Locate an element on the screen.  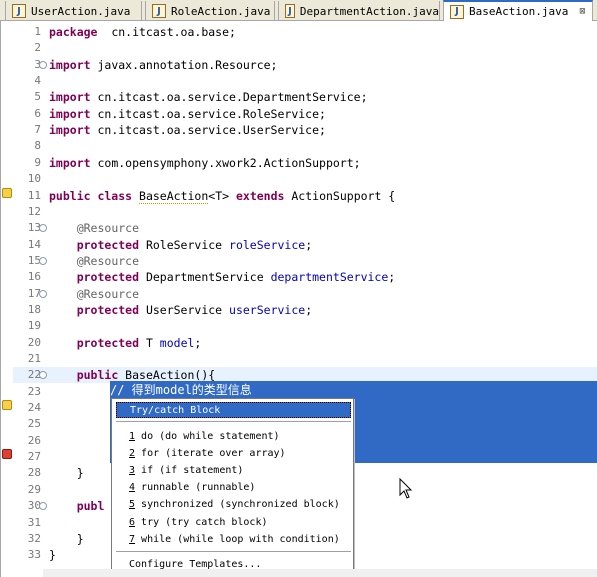
code-line: import cn.itcast.oa.service.UserService; is located at coordinates (187, 130).